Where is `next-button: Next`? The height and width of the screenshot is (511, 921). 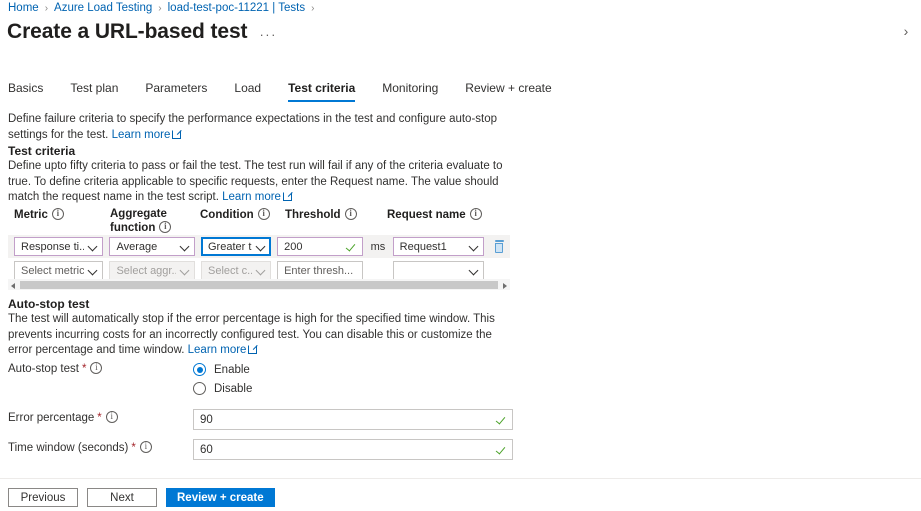 next-button: Next is located at coordinates (122, 497).